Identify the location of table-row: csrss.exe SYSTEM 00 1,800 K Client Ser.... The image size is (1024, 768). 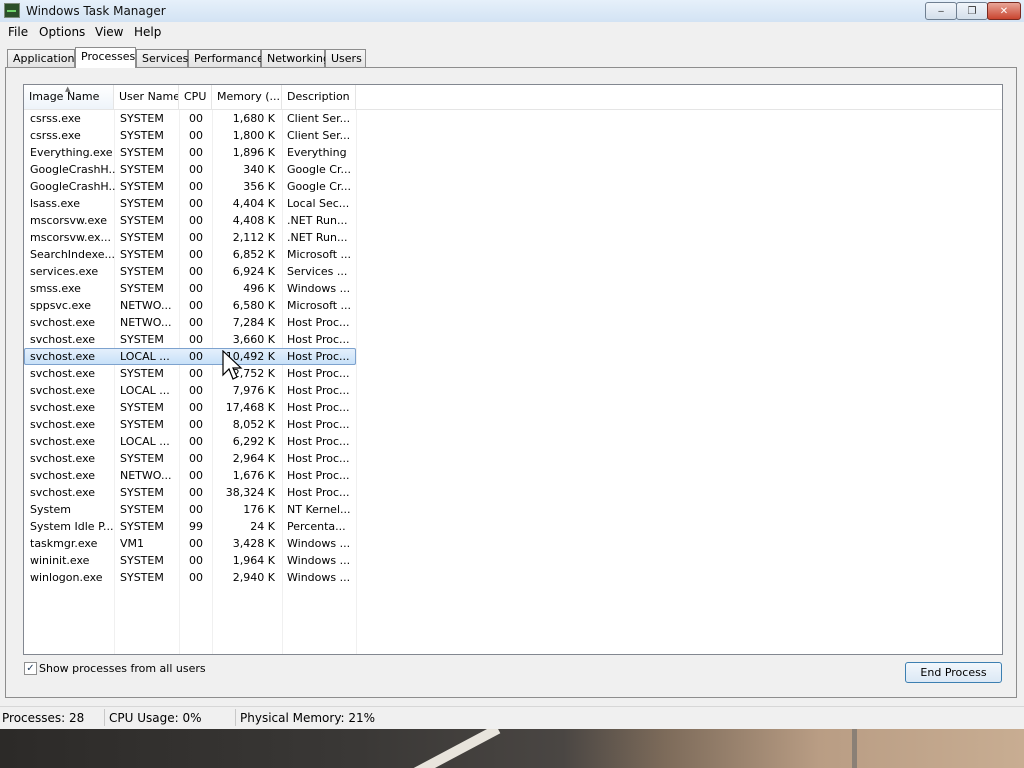
(190, 135).